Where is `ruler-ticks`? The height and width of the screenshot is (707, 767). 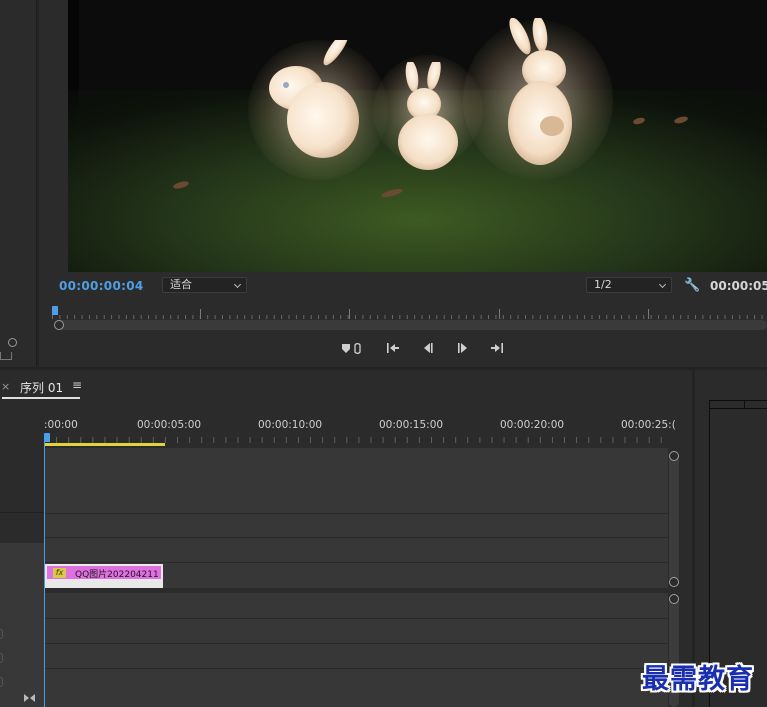 ruler-ticks is located at coordinates (409, 314).